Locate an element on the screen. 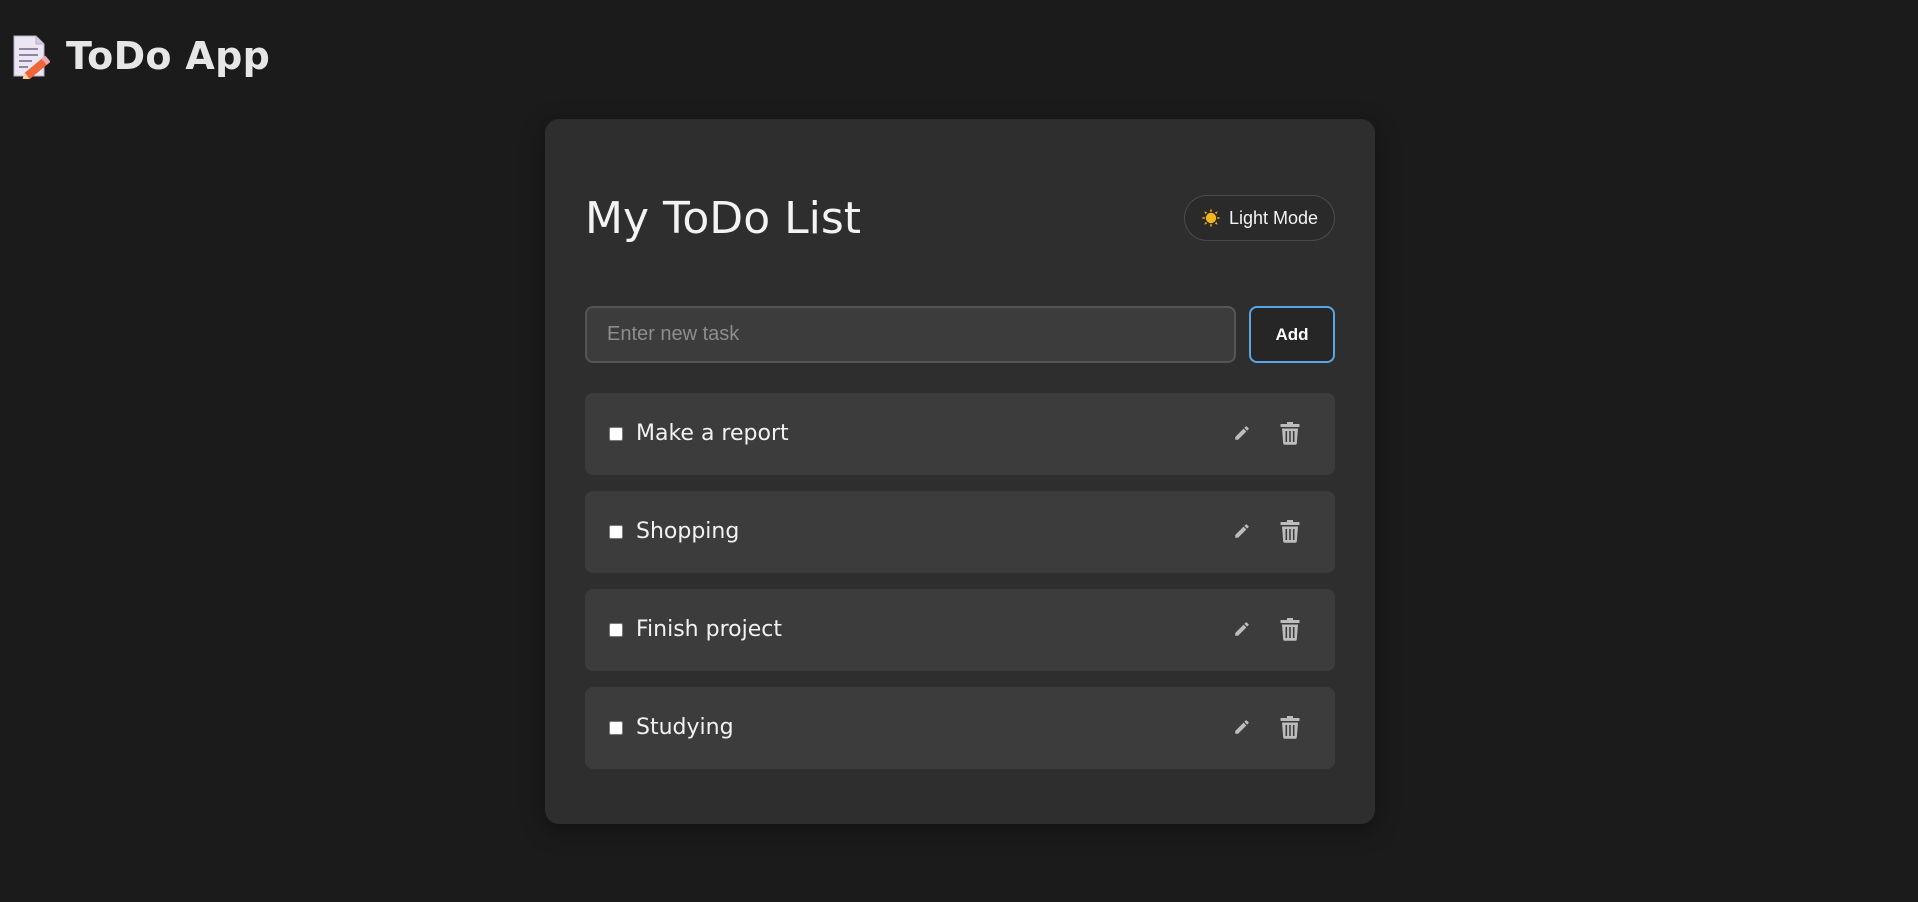 Image resolution: width=1918 pixels, height=902 pixels. page-title: My ToDo List is located at coordinates (723, 218).